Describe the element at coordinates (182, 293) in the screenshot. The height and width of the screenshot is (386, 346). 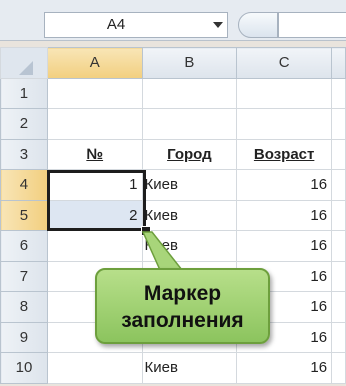
I see `callout-line-1: Маркер` at that location.